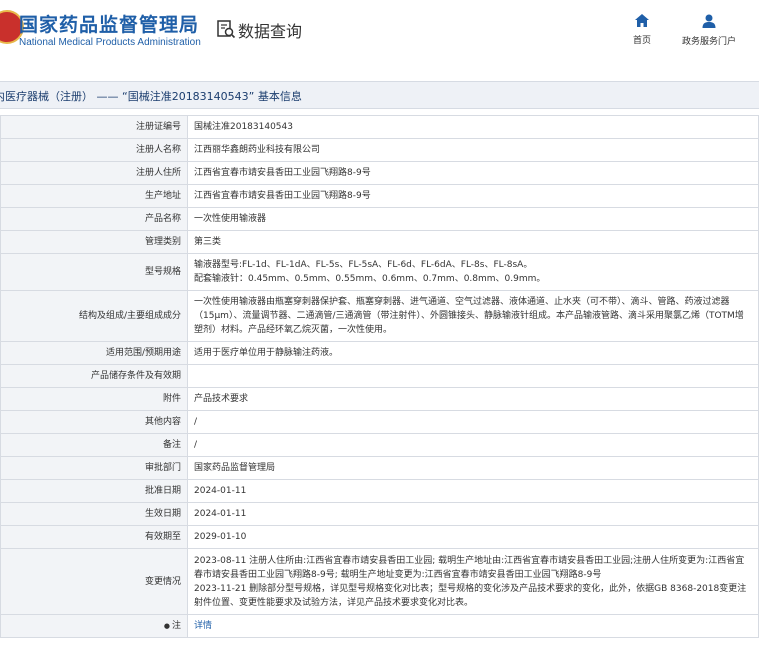 This screenshot has height=650, width=759. Describe the element at coordinates (473, 626) in the screenshot. I see `details-link: 详情` at that location.